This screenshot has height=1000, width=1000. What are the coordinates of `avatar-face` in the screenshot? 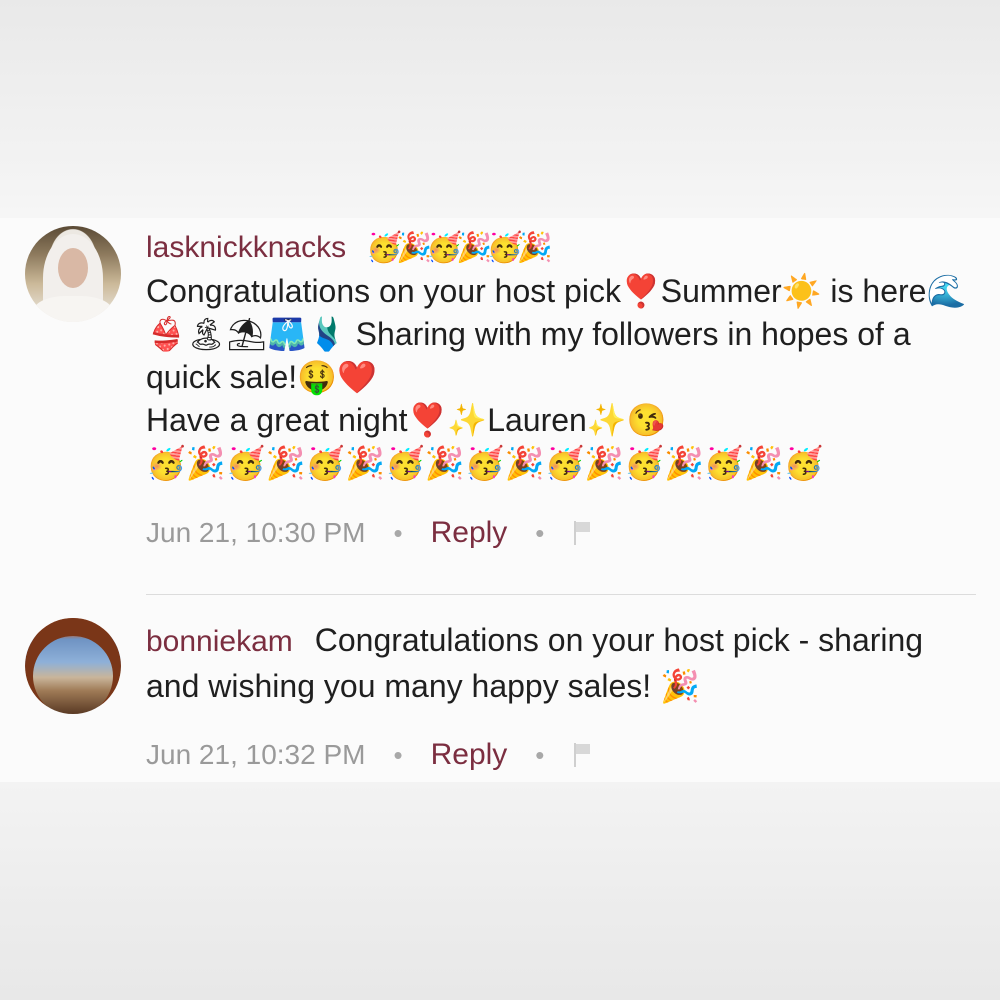 It's located at (73, 268).